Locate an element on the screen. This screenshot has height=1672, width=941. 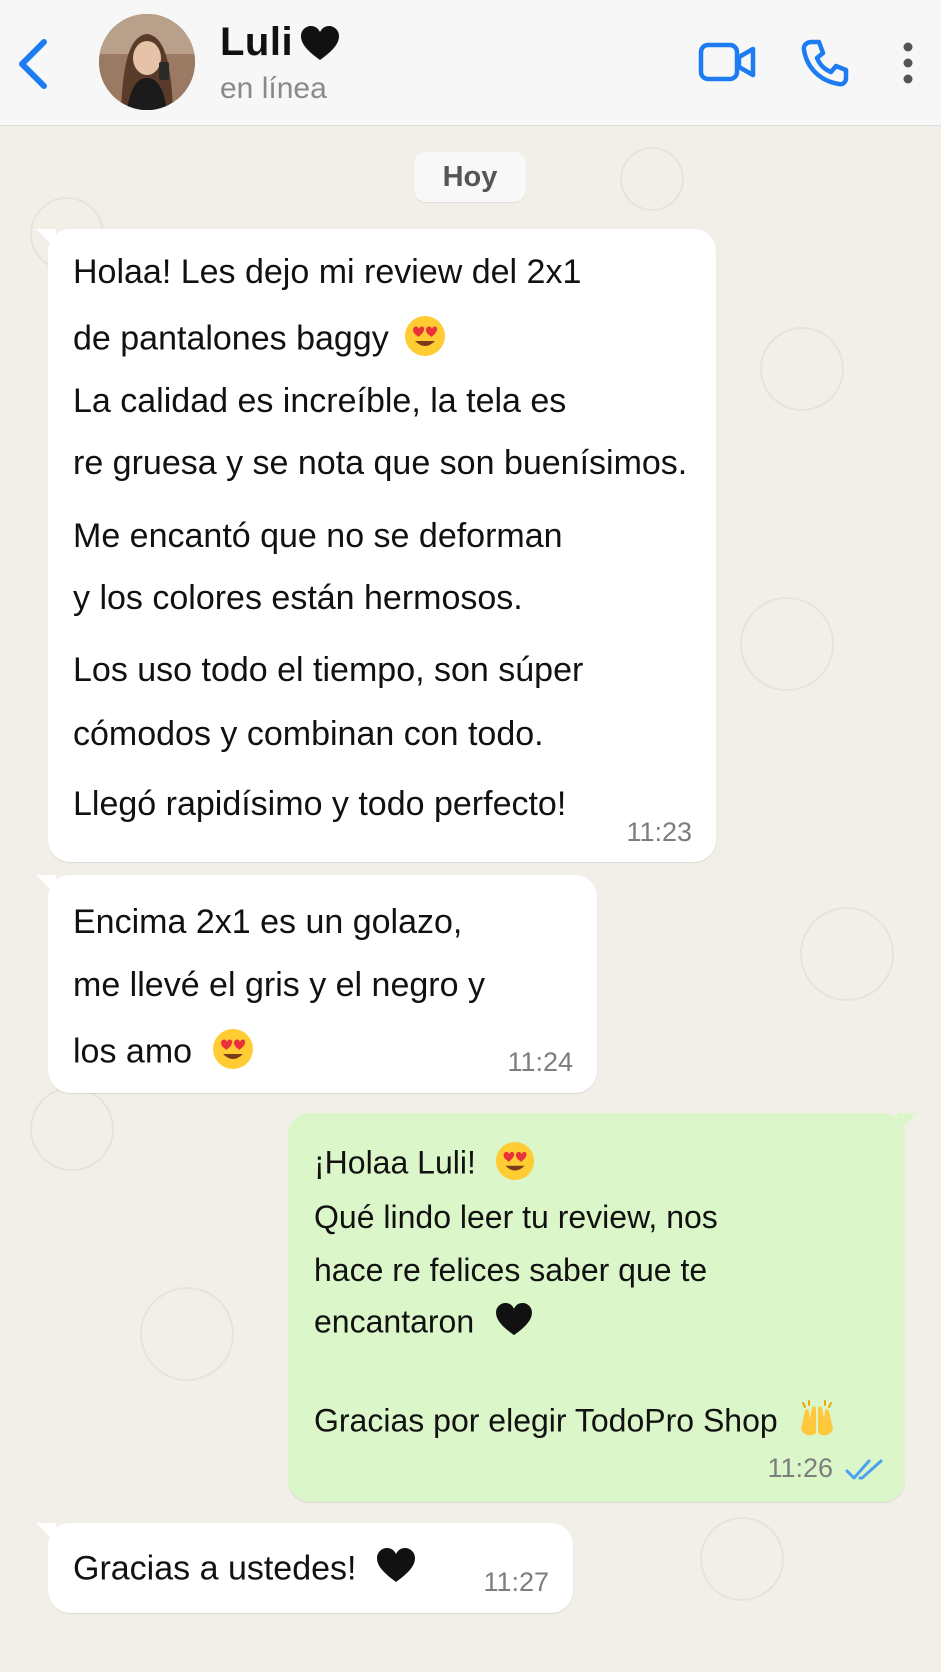
message-line-text: encantaron is located at coordinates (394, 1321).